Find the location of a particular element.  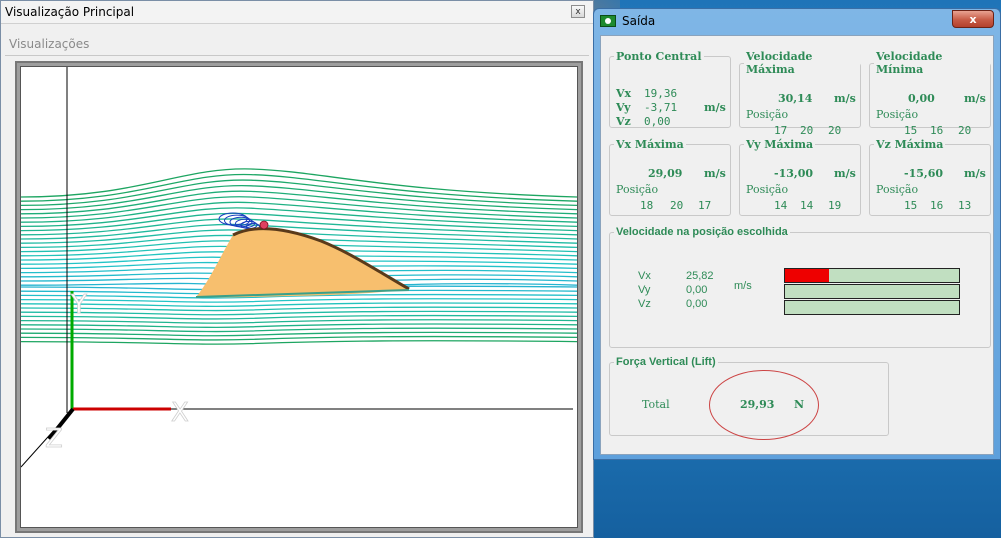

group-title: Ponto Central is located at coordinates (659, 56).